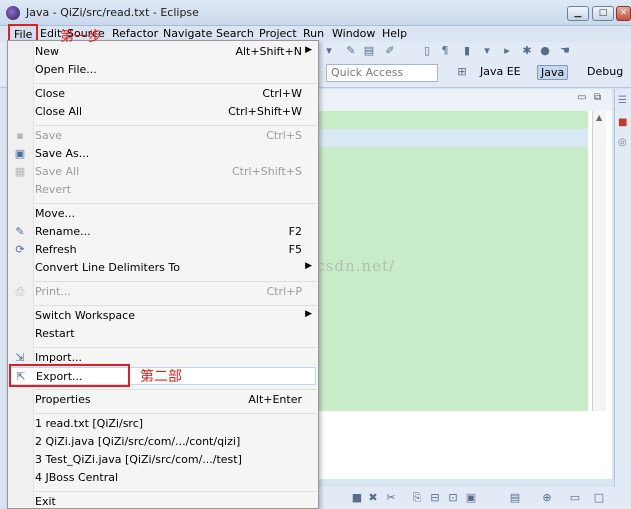 This screenshot has height=509, width=631. Describe the element at coordinates (623, 13) in the screenshot. I see `close-button: ✕` at that location.